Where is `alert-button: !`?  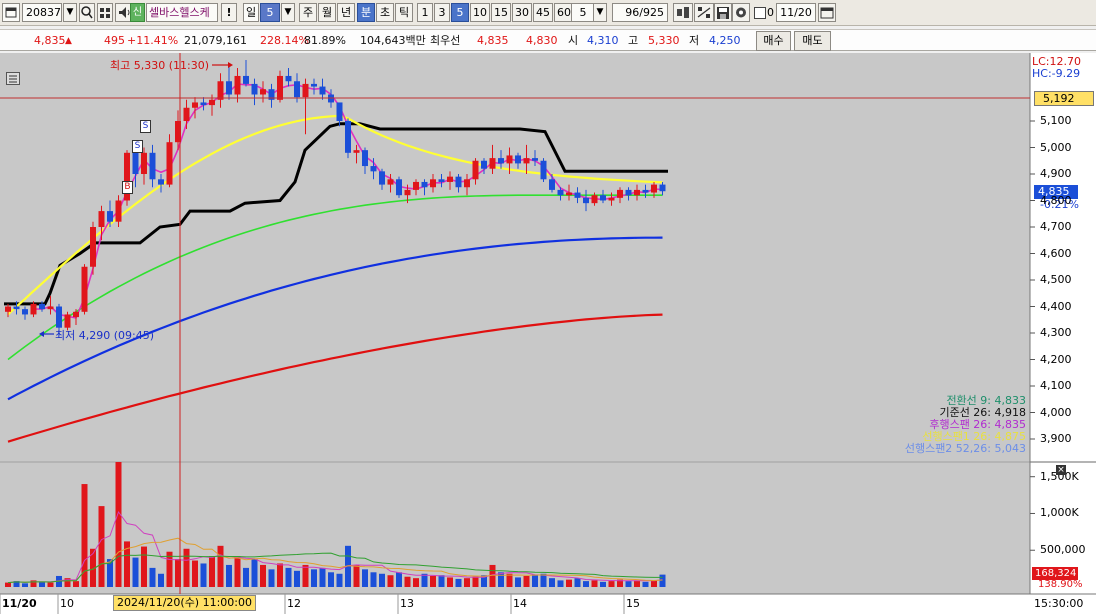
alert-button: ! is located at coordinates (229, 12).